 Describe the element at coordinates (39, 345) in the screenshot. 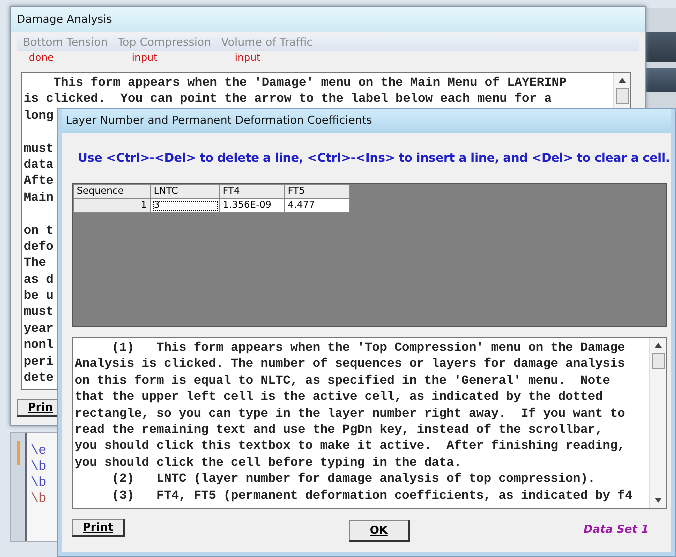

I see `text-line: nonl` at that location.